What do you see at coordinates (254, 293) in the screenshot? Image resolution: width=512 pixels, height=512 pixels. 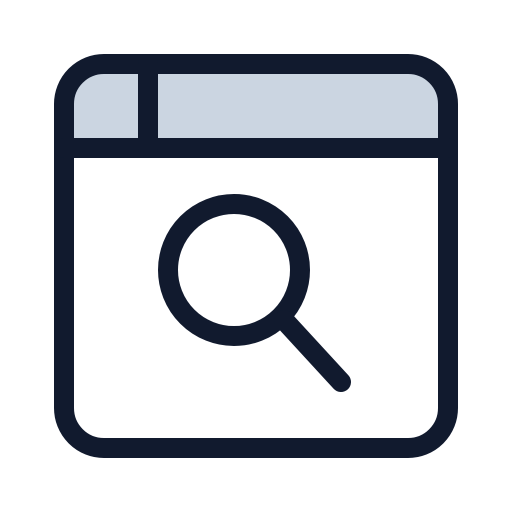 I see `magnifying-glass-icon` at bounding box center [254, 293].